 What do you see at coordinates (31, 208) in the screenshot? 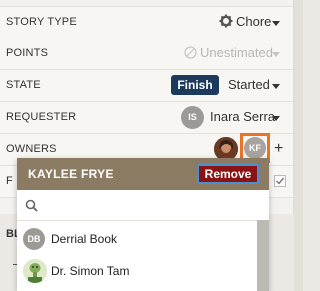
I see `search-icon` at bounding box center [31, 208].